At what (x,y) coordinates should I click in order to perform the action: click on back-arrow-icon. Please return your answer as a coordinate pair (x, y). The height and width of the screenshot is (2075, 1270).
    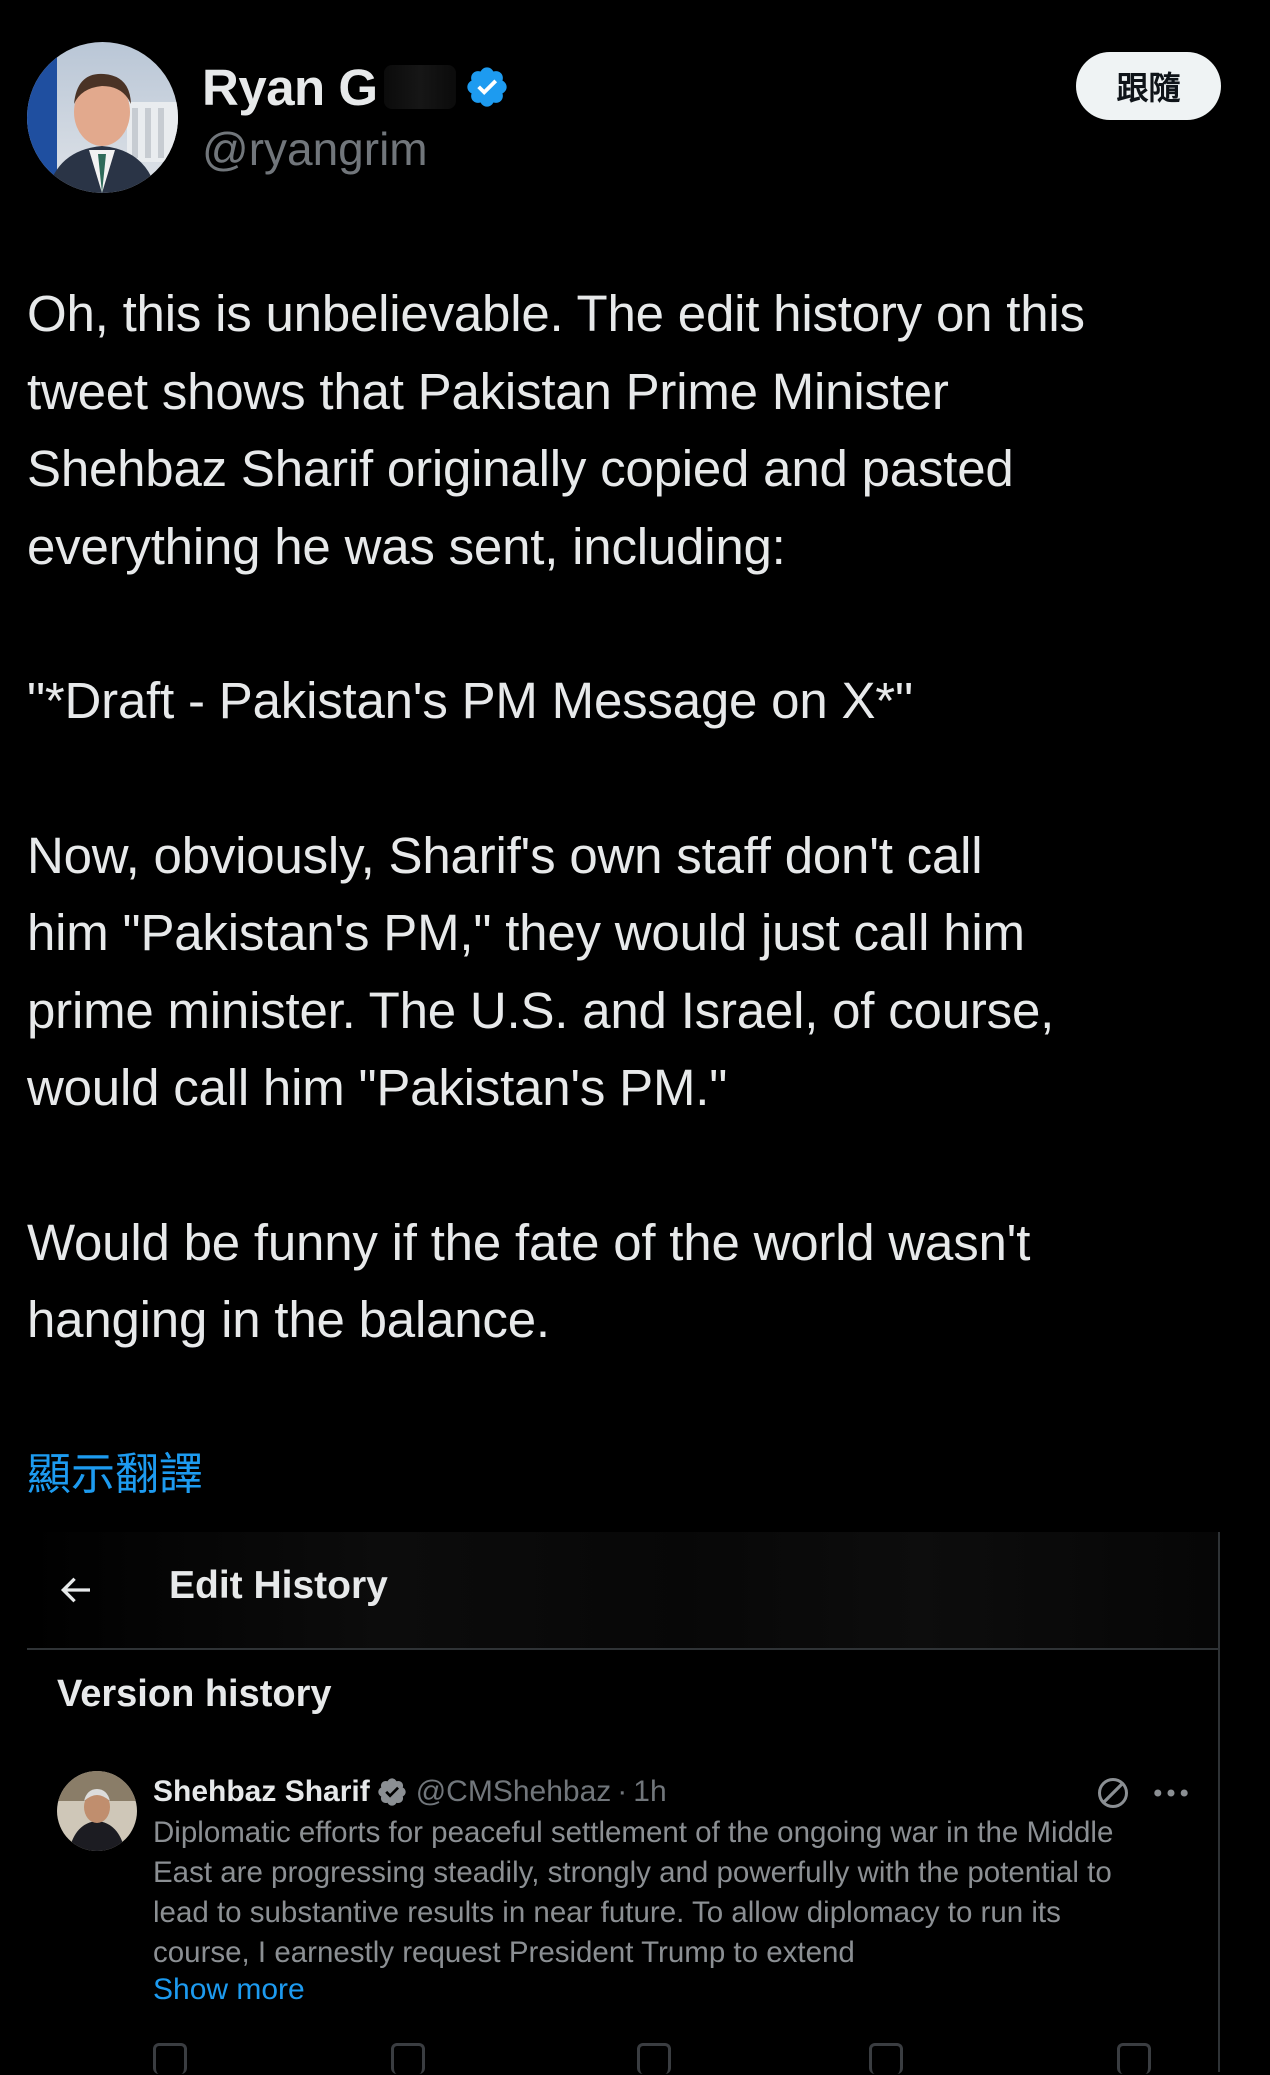
    Looking at the image, I should click on (75, 1590).